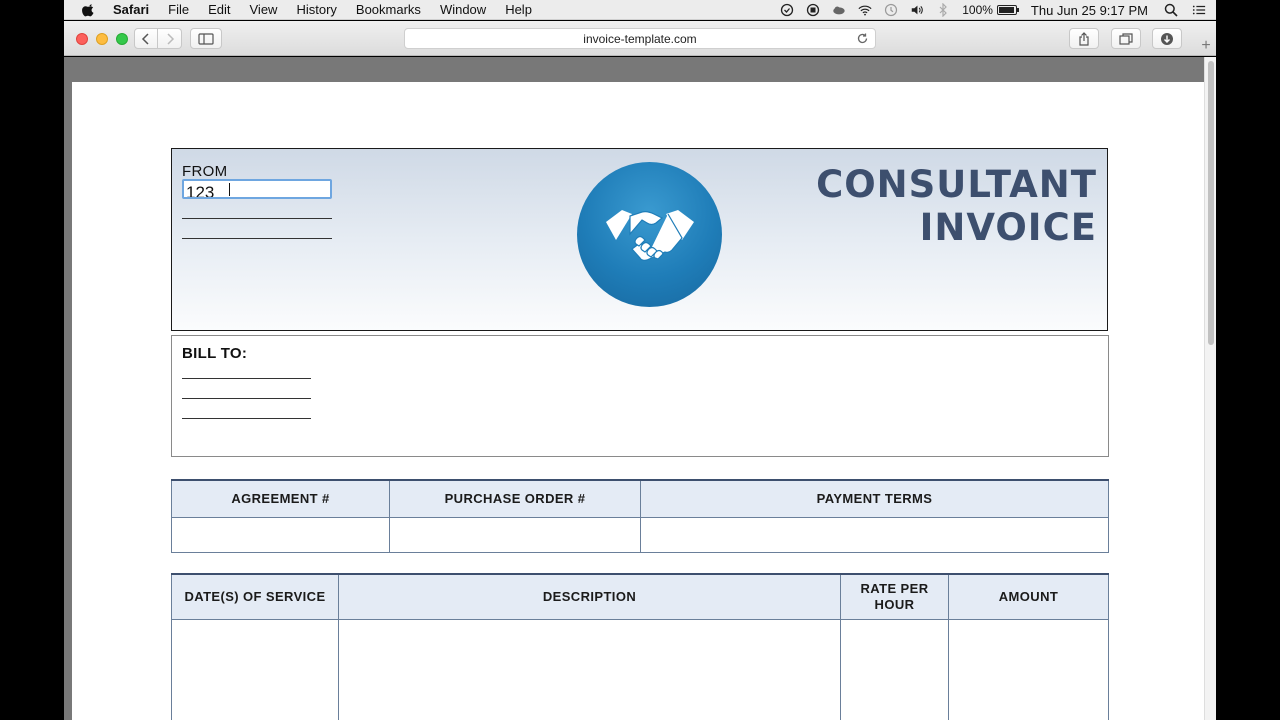 The width and height of the screenshot is (1280, 720). I want to click on address-url: invoice-template.com, so click(640, 38).